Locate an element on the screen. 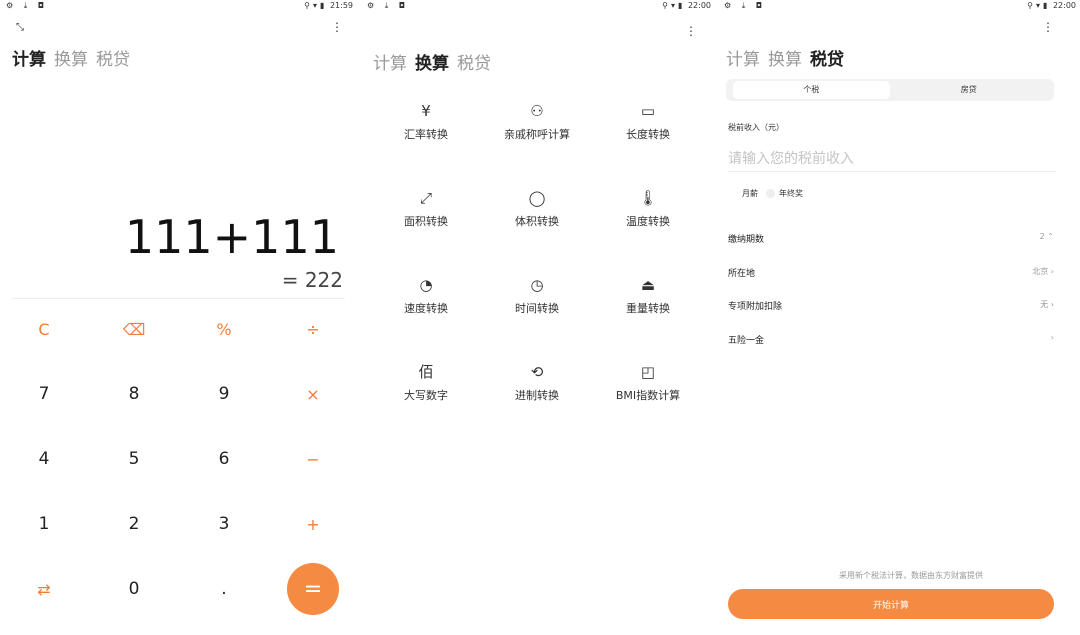 The height and width of the screenshot is (635, 1080). salary-type-radio: 月薪 年终奖 is located at coordinates (772, 193).